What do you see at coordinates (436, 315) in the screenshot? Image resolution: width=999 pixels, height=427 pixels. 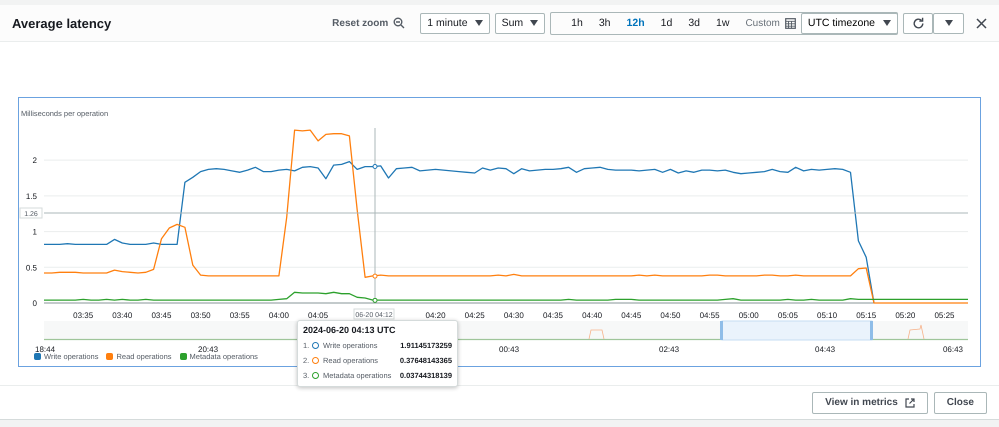 I see `x-tick-label: 04:20` at bounding box center [436, 315].